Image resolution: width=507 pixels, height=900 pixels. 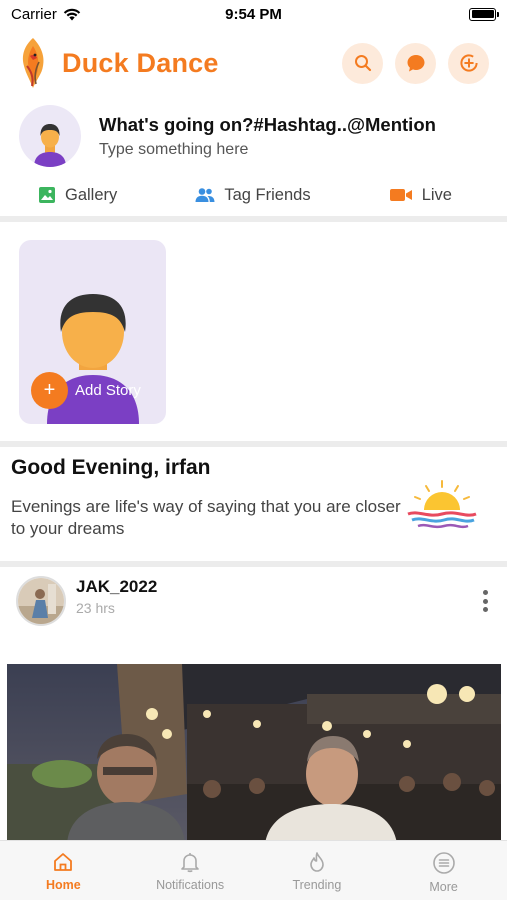 What do you see at coordinates (63, 885) in the screenshot?
I see `nav-home-label: Home` at bounding box center [63, 885].